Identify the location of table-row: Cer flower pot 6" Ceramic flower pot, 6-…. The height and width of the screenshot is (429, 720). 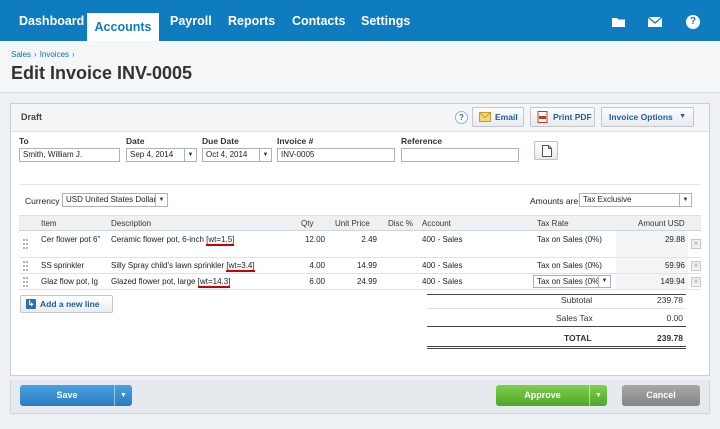
(360, 244).